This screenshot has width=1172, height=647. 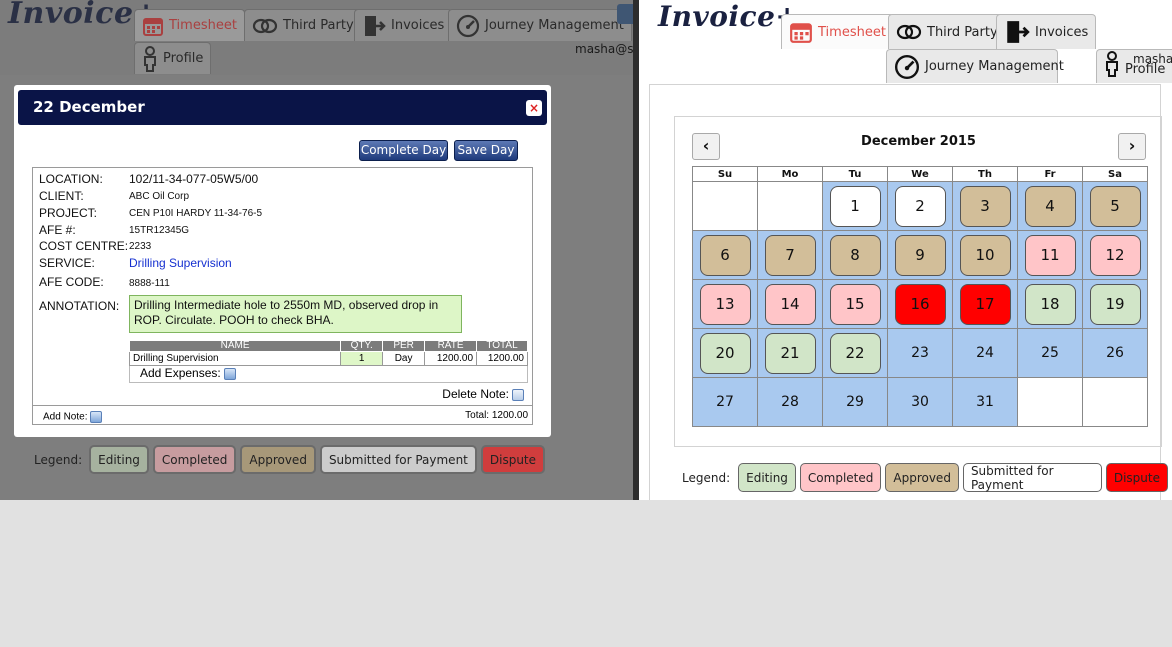 I want to click on day-completed: 15, so click(x=855, y=304).